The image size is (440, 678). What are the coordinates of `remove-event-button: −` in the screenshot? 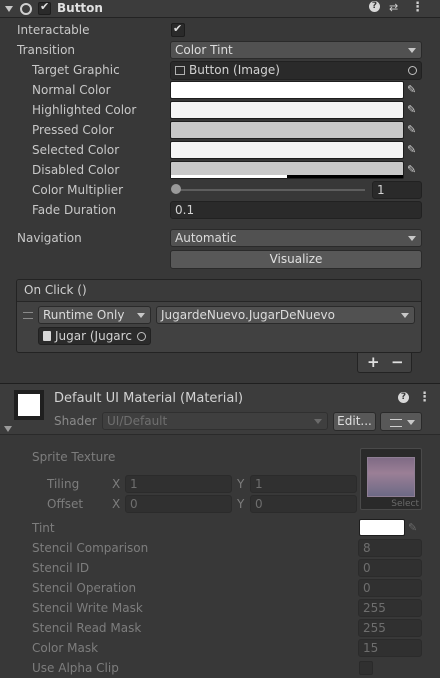 It's located at (397, 362).